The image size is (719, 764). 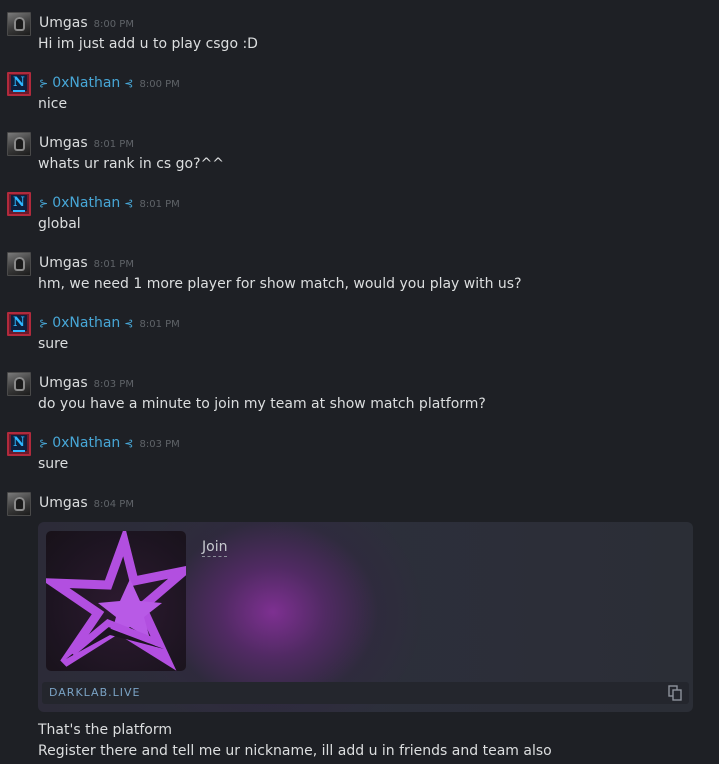 I want to click on message-header: Umgas 8:03 PM, so click(x=86, y=382).